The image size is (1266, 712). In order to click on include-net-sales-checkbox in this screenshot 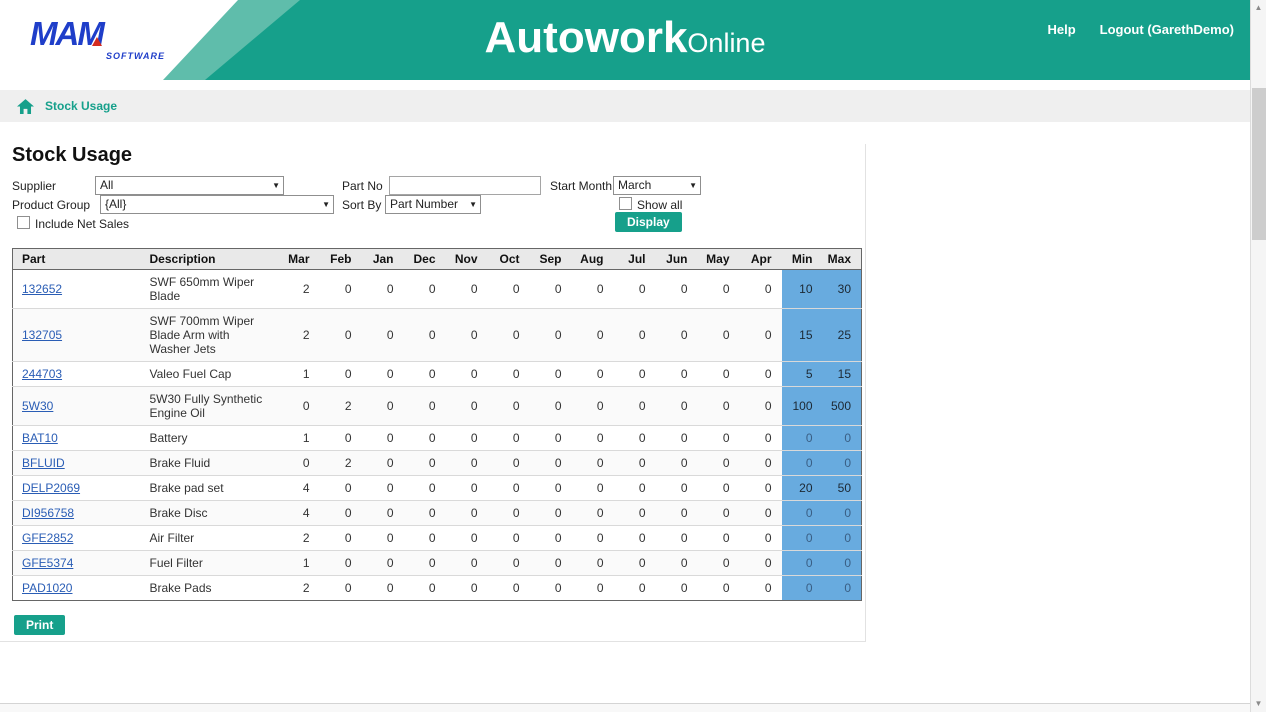, I will do `click(23, 222)`.